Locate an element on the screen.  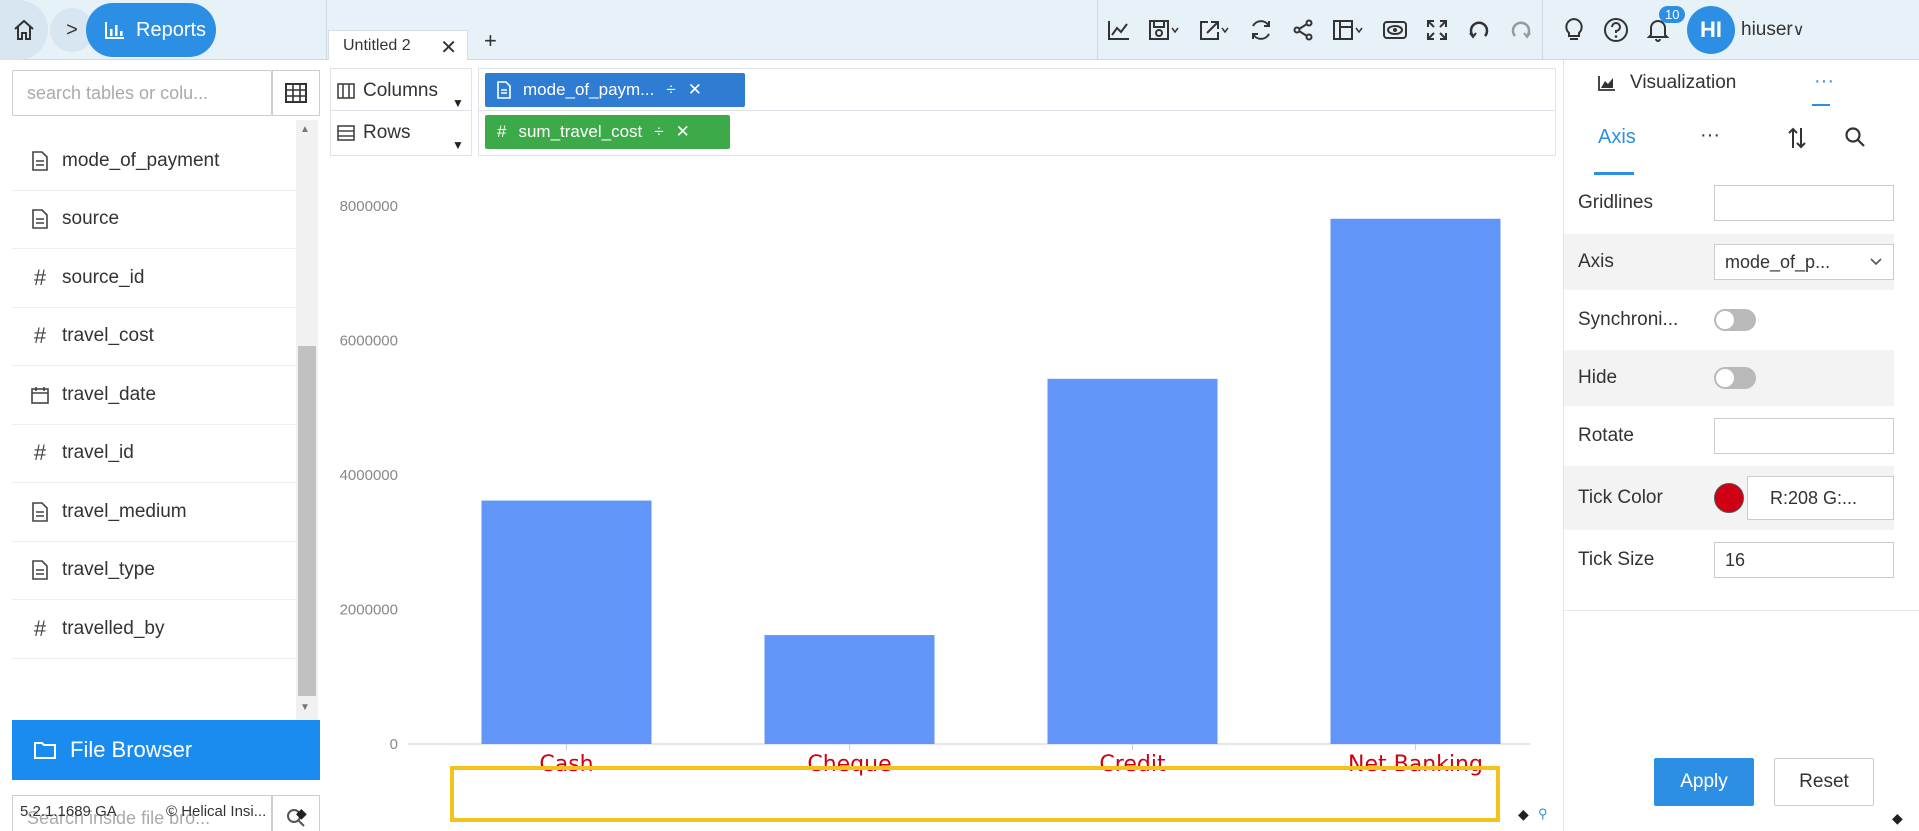
tab-untitled-2: Untitled 2 ✕ is located at coordinates (398, 45).